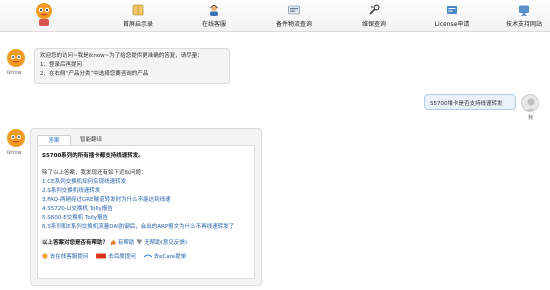 The image size is (550, 290). Describe the element at coordinates (466, 104) in the screenshot. I see `user-message-text: S5700堆卡是否支持线速转发` at that location.